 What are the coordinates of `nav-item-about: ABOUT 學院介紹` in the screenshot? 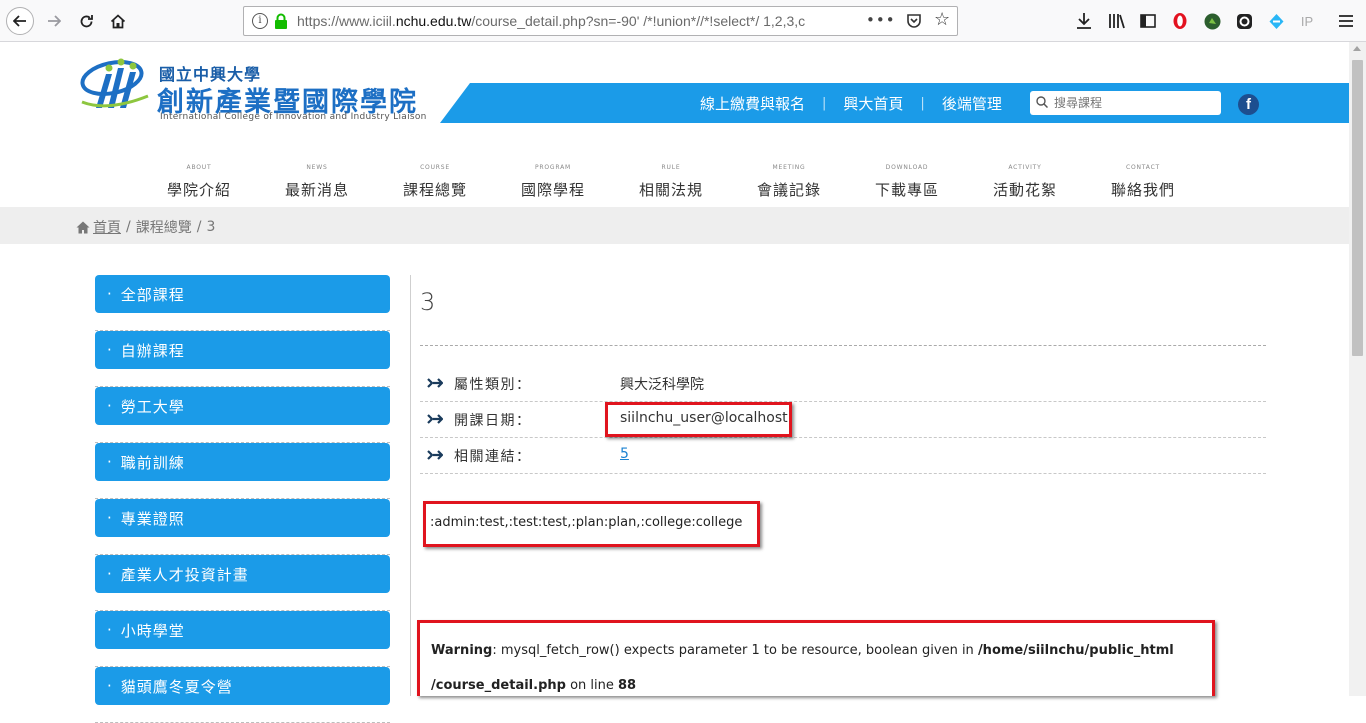 It's located at (199, 182).